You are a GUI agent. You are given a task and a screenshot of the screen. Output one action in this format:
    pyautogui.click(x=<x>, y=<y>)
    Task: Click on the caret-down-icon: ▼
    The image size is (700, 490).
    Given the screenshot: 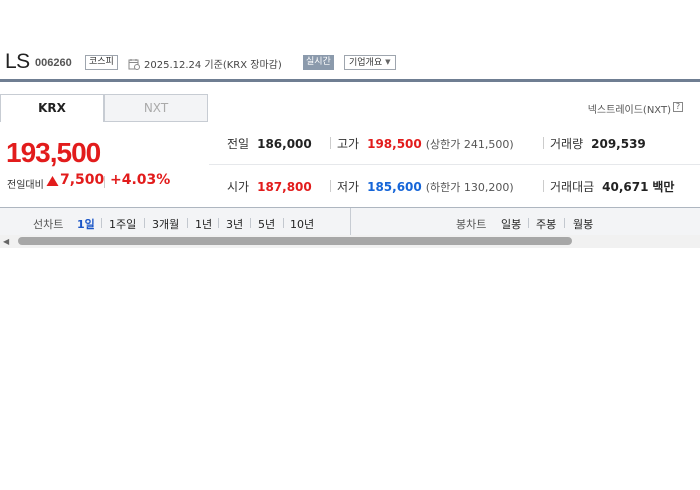 What is the action you would take?
    pyautogui.click(x=388, y=62)
    